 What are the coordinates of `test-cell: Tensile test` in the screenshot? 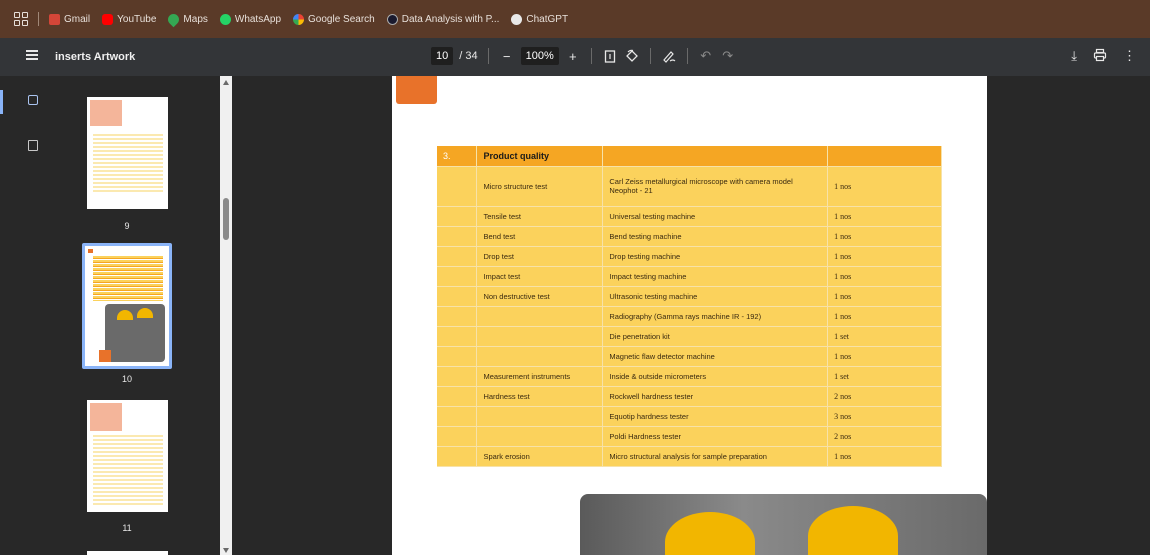 It's located at (540, 216).